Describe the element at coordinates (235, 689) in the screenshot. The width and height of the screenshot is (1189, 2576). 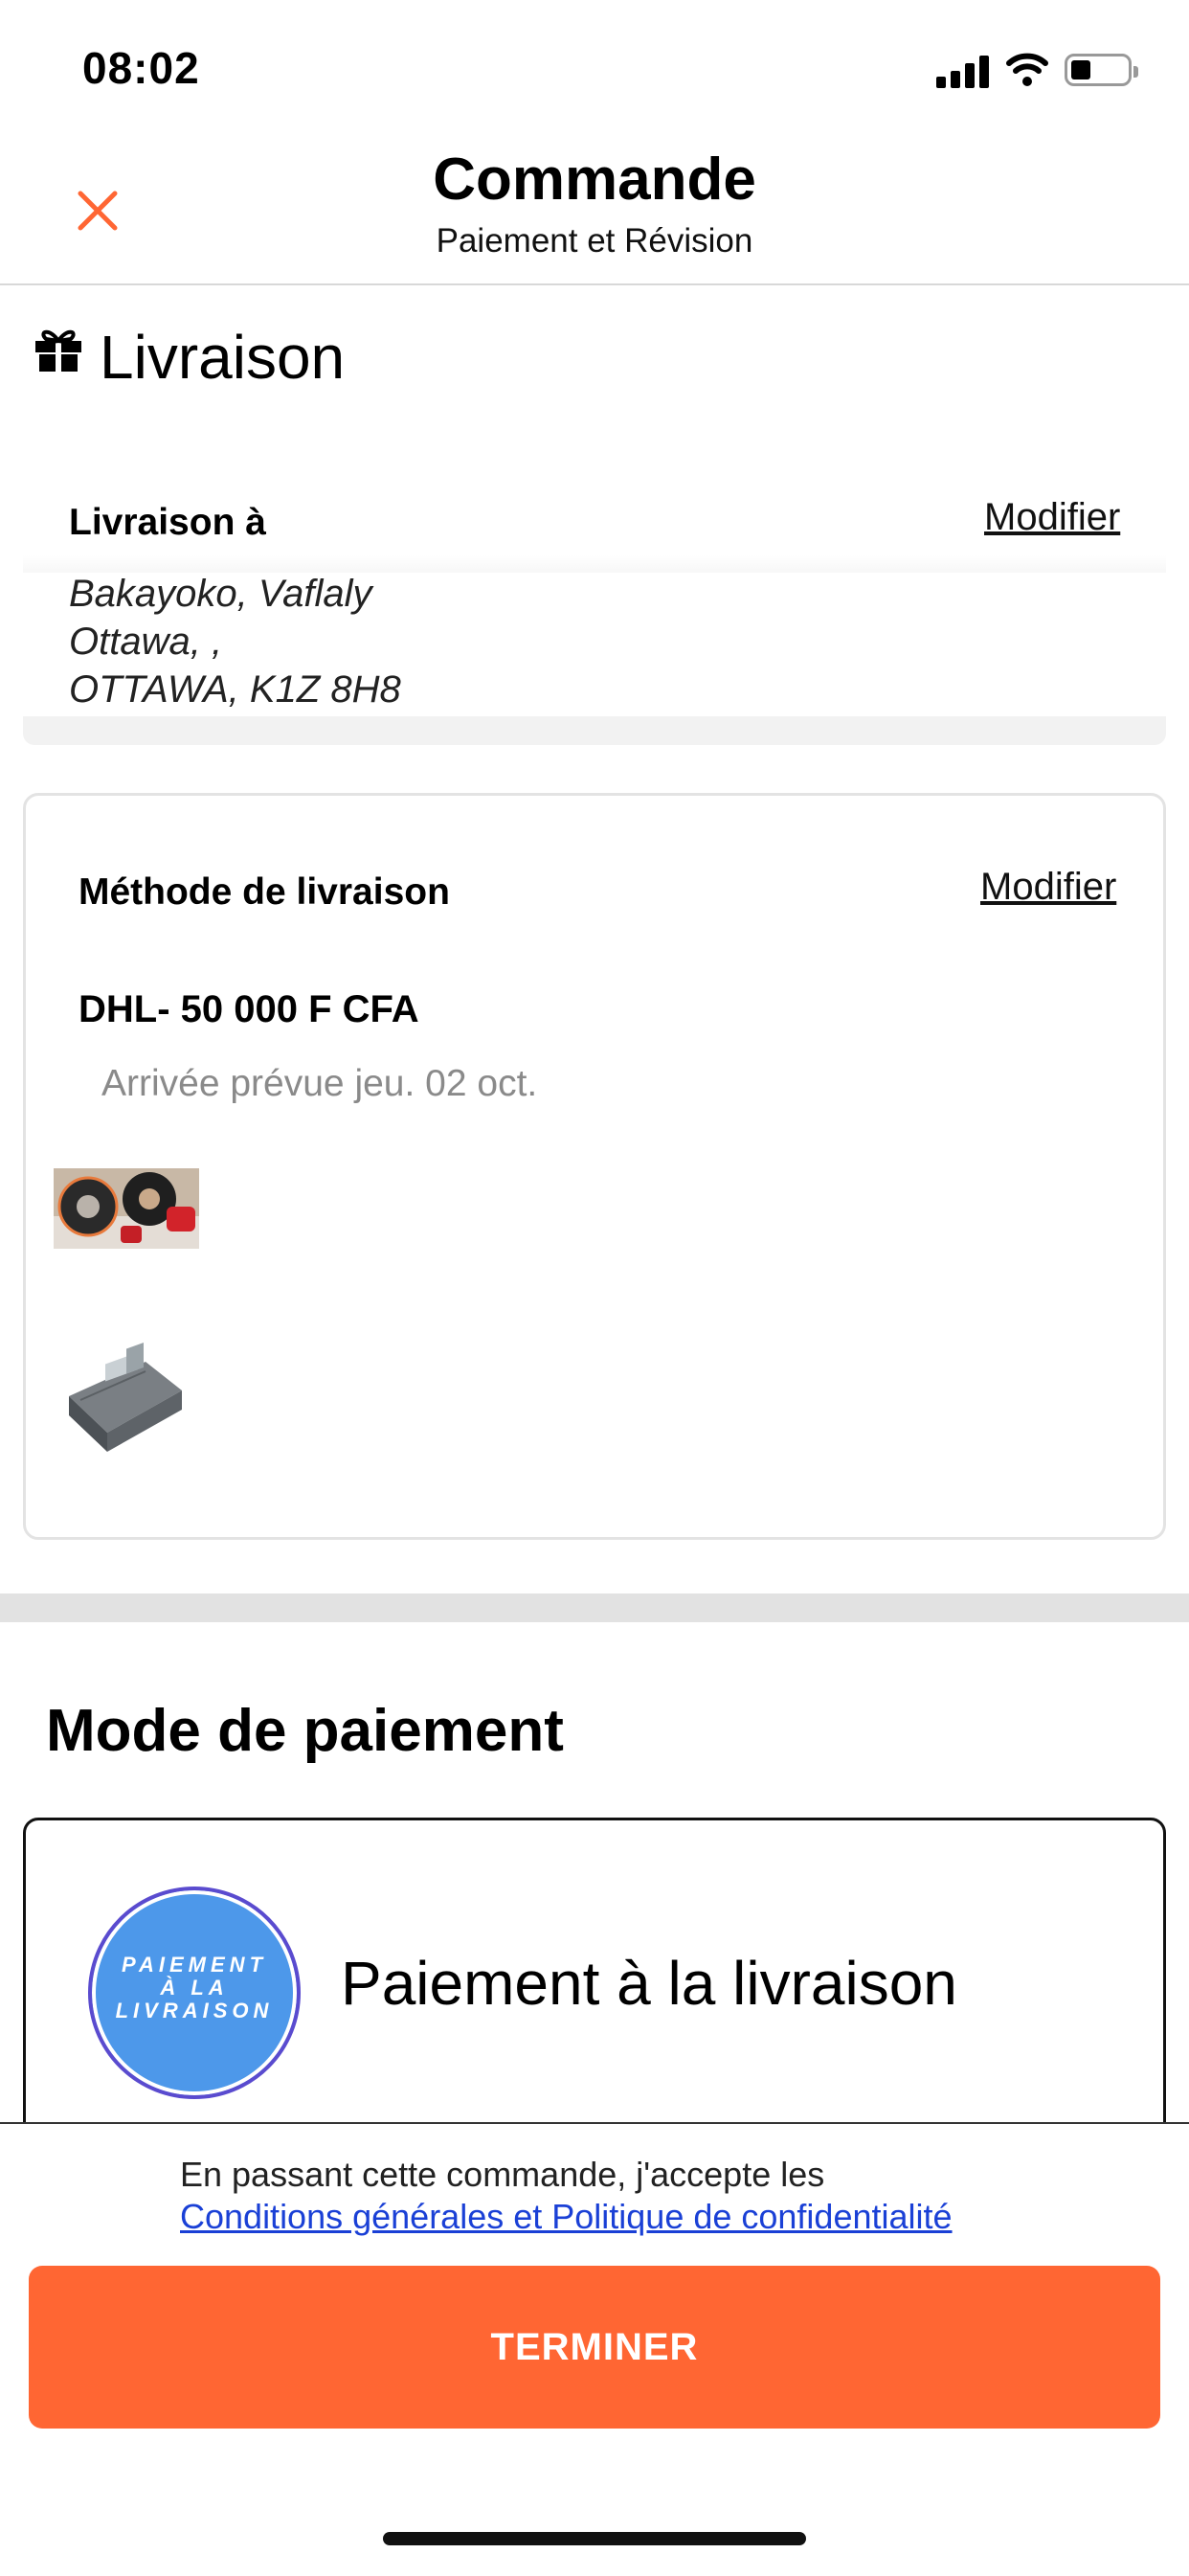
I see `address-line-postal: OTTAWA, K1Z 8H8` at that location.